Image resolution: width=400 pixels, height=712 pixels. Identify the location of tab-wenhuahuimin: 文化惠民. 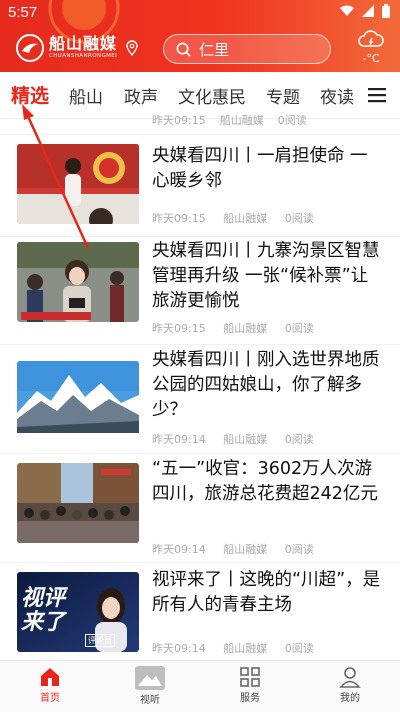
(212, 95).